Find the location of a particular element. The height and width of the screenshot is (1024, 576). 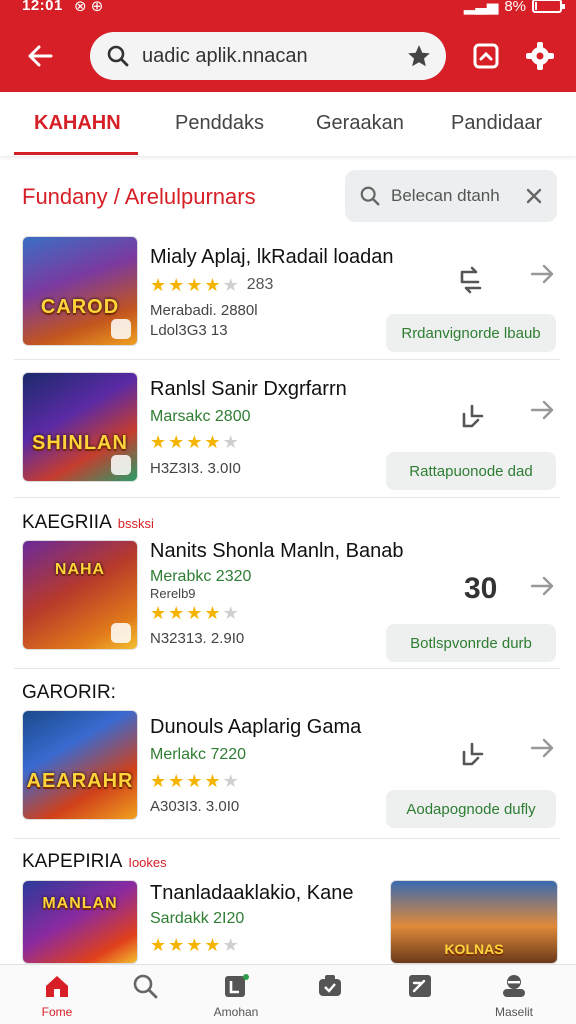

swap-icon is located at coordinates (472, 280).